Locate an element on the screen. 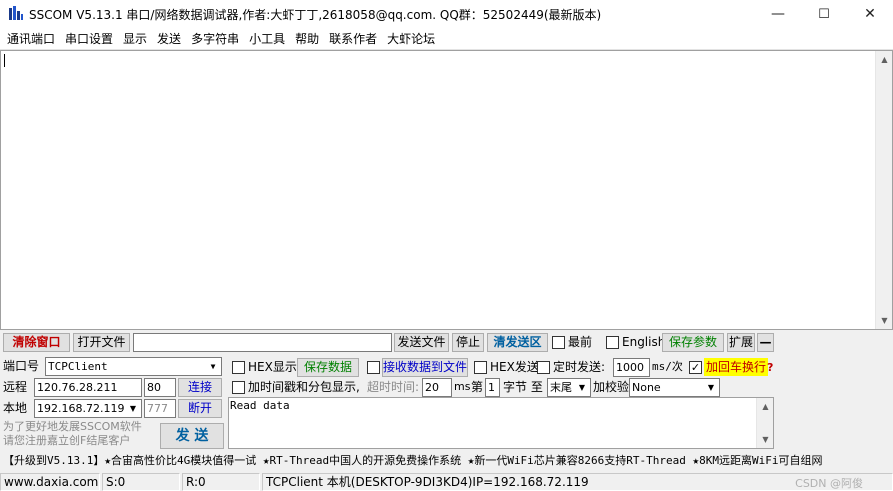  menu-comm-port: 通讯端口 is located at coordinates (31, 39).